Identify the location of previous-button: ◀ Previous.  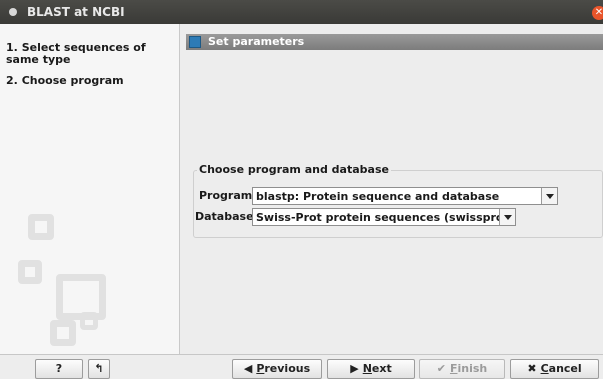
(277, 369).